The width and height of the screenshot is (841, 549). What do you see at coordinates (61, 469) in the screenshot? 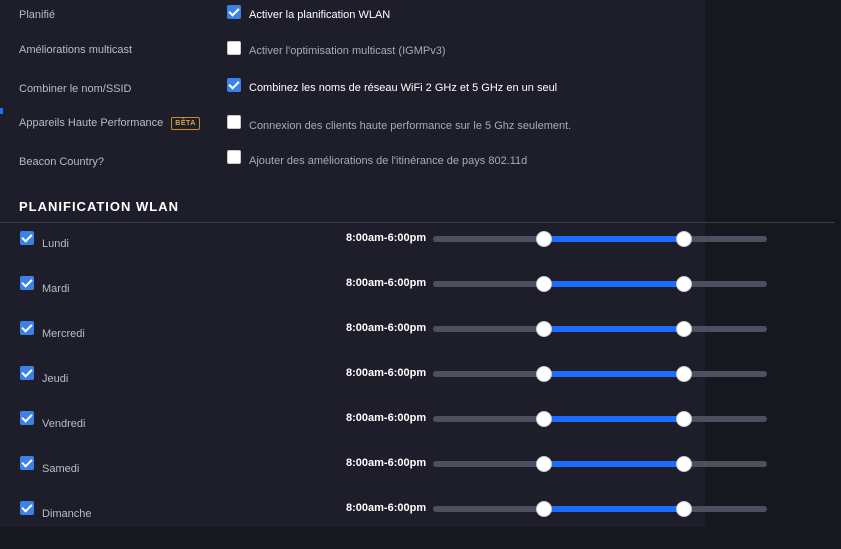
I see `day-label: Samedi` at bounding box center [61, 469].